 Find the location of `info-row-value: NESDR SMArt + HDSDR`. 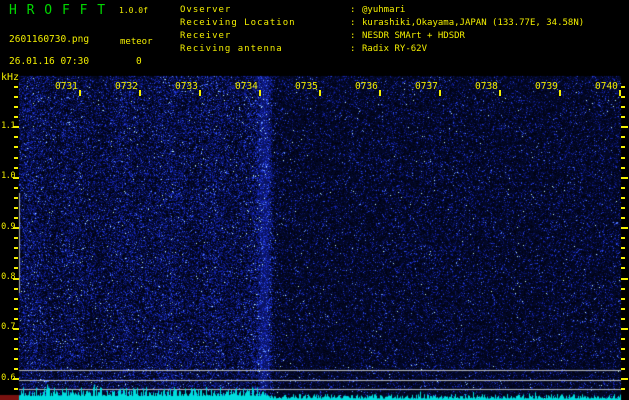

info-row-value: NESDR SMArt + HDSDR is located at coordinates (413, 36).